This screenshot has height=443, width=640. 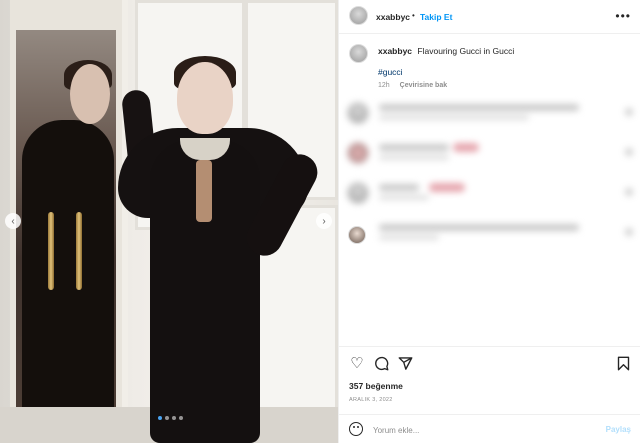 I want to click on caption-meta: 12h Çevirisine bak, so click(x=412, y=85).